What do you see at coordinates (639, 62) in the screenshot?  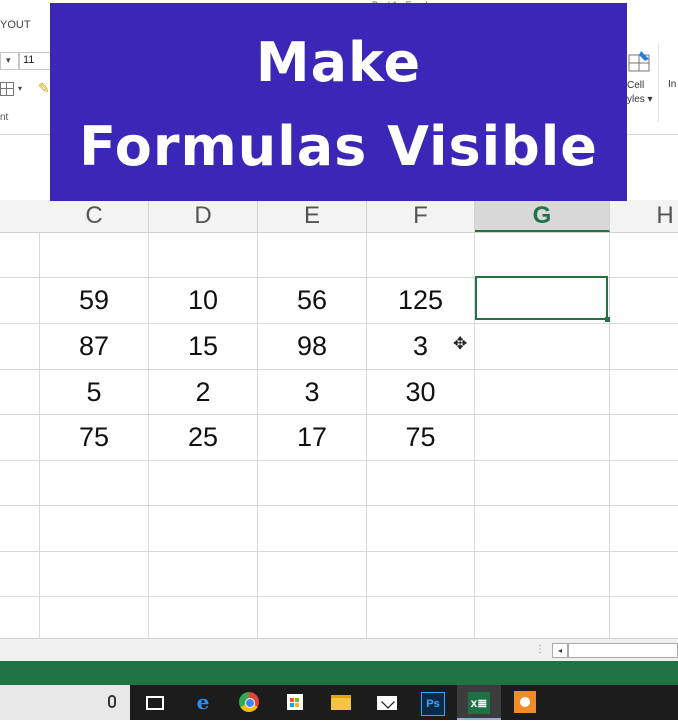 I see `cell-styles-icon` at bounding box center [639, 62].